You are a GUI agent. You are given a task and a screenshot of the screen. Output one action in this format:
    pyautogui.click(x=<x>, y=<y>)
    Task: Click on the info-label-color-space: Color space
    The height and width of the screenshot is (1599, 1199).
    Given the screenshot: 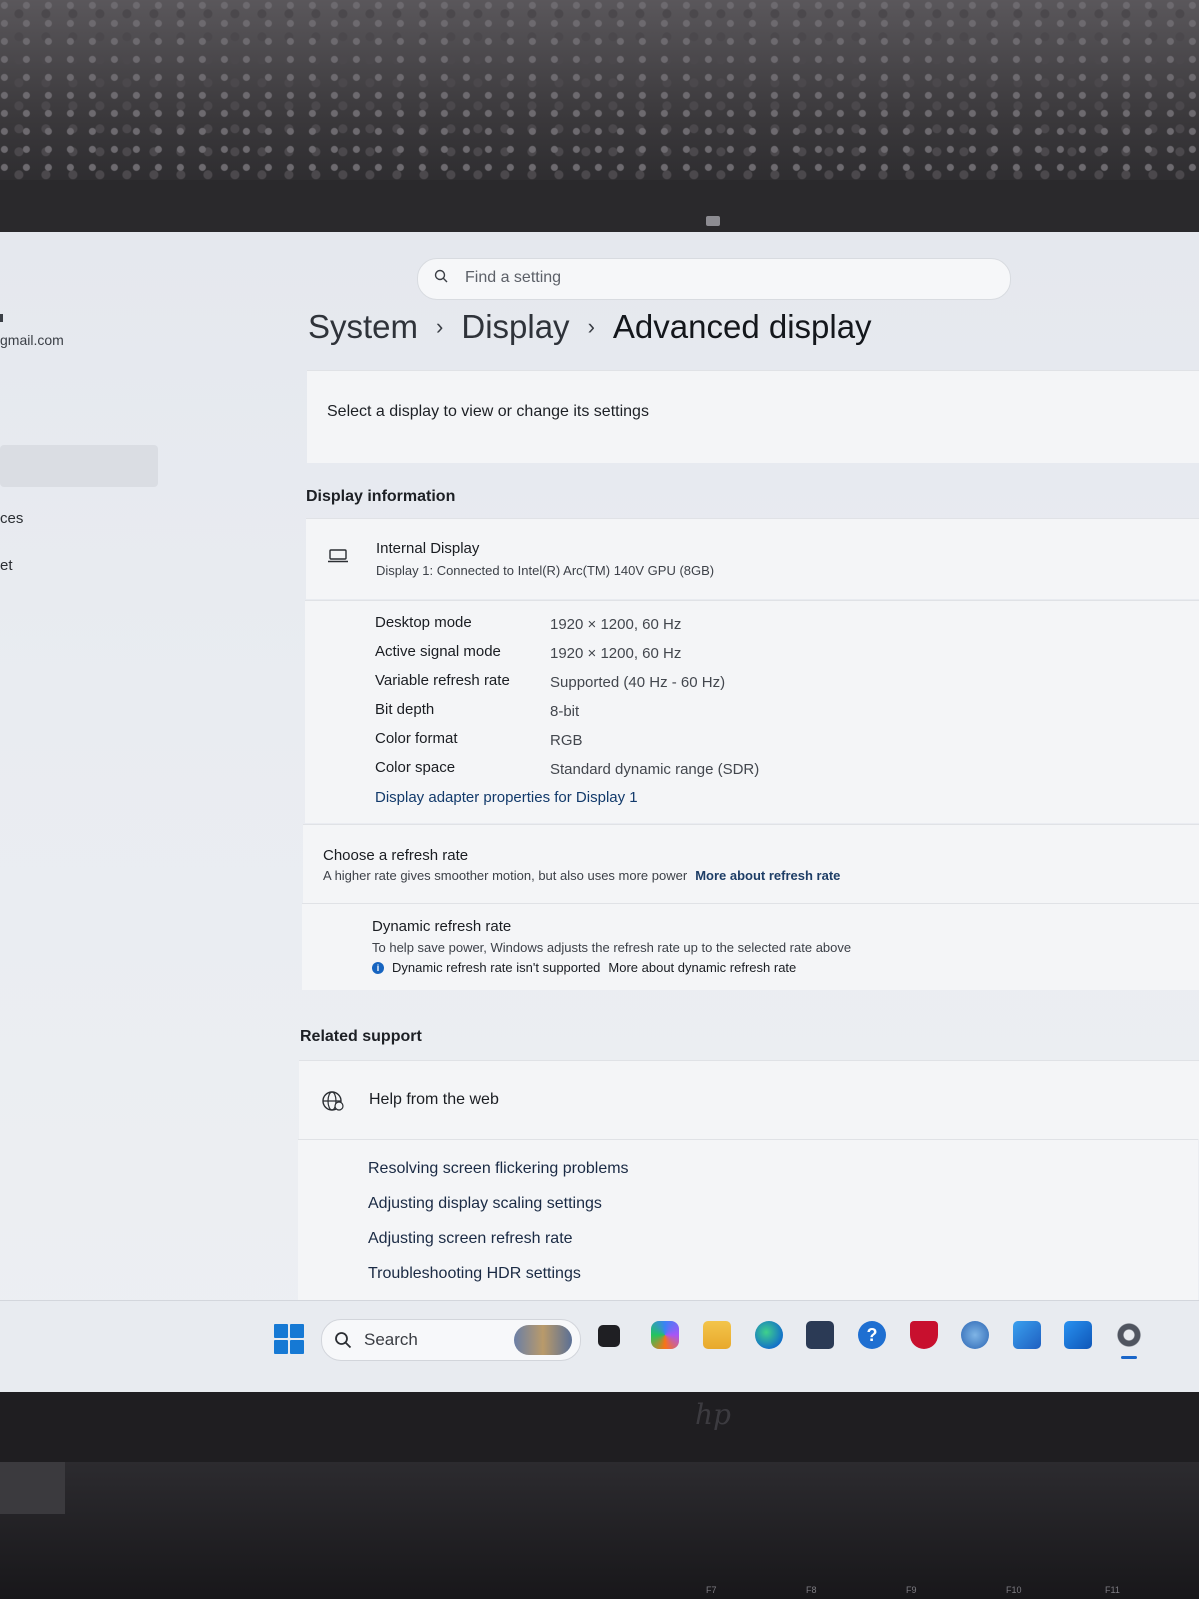 What is the action you would take?
    pyautogui.click(x=415, y=767)
    